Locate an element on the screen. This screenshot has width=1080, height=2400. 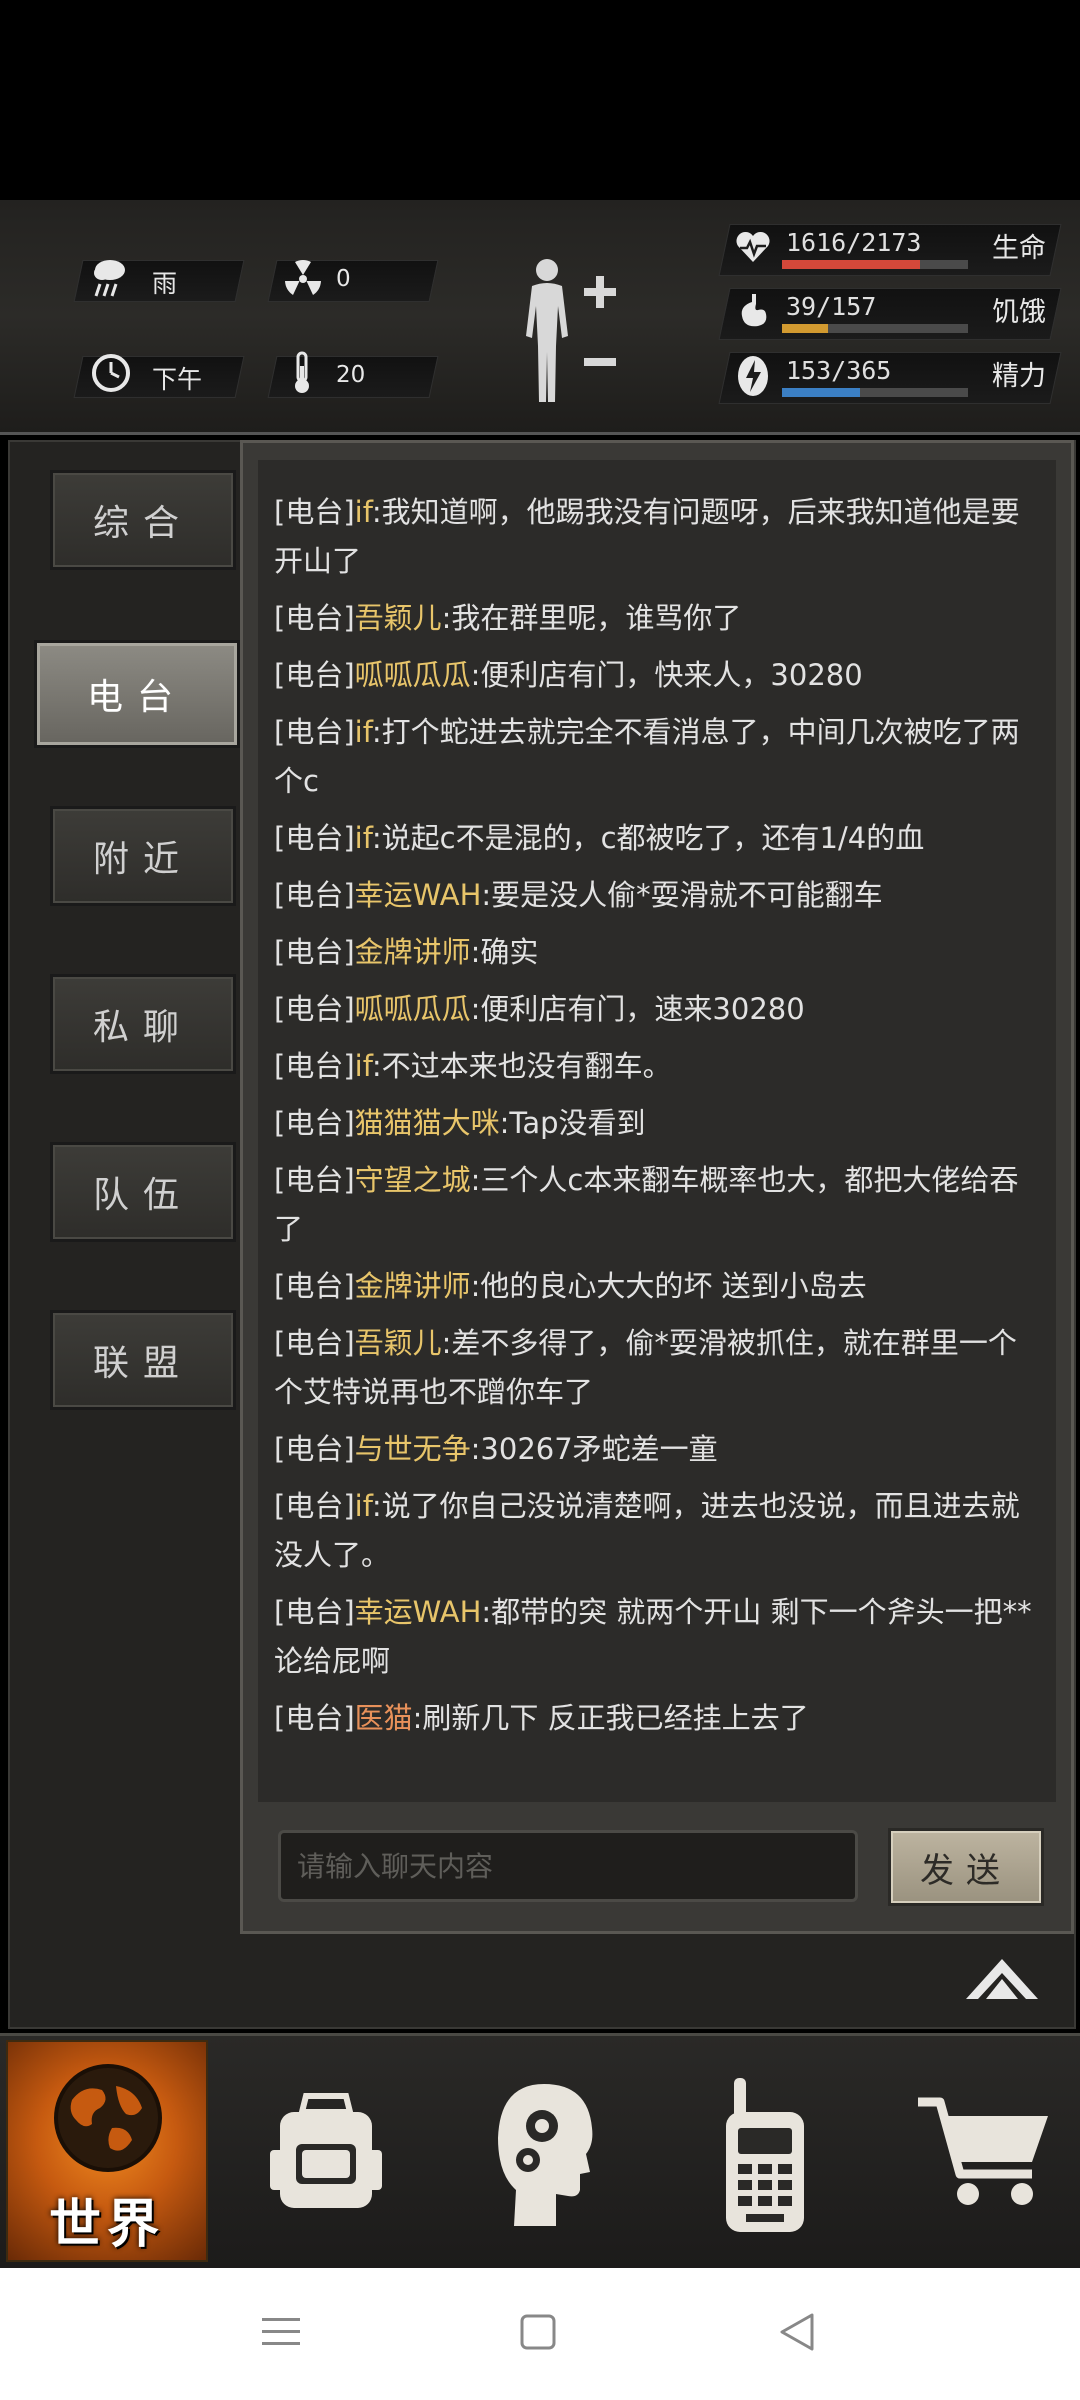
chat-message-text: :我知道啊，他踢我没有问题呀，后来我知道他是要开山了 is located at coordinates (647, 536).